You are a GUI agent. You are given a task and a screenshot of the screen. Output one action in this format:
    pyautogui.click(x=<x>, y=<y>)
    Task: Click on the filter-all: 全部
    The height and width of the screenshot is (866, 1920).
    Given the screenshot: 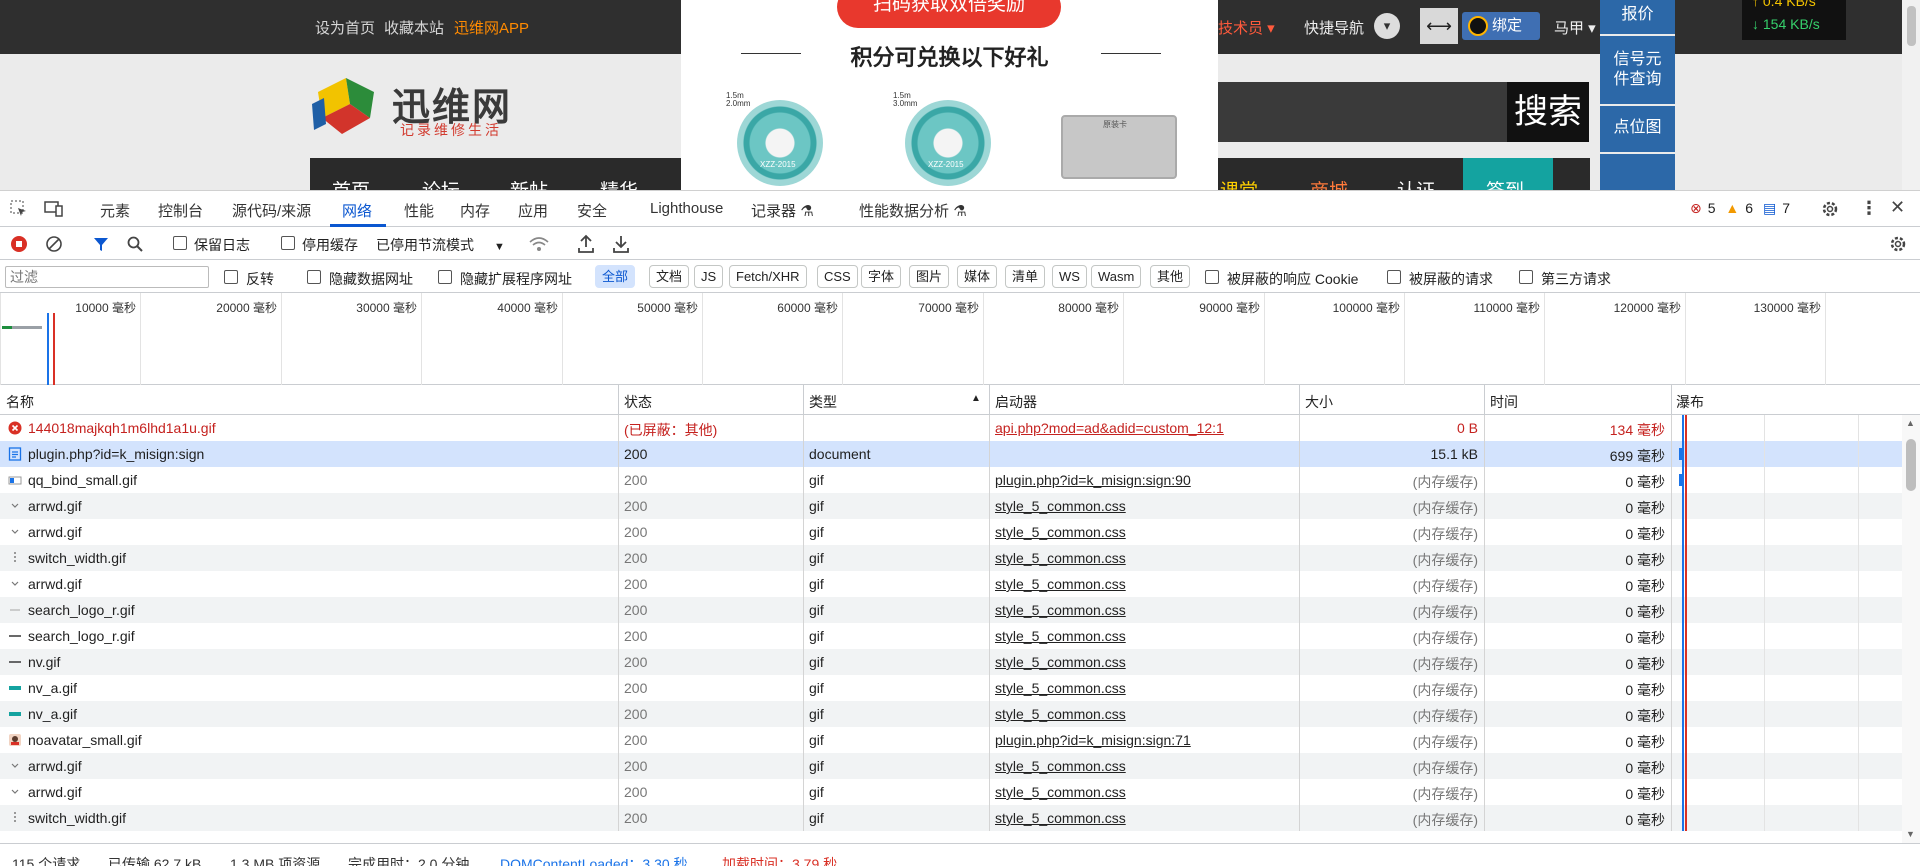 What is the action you would take?
    pyautogui.click(x=615, y=276)
    